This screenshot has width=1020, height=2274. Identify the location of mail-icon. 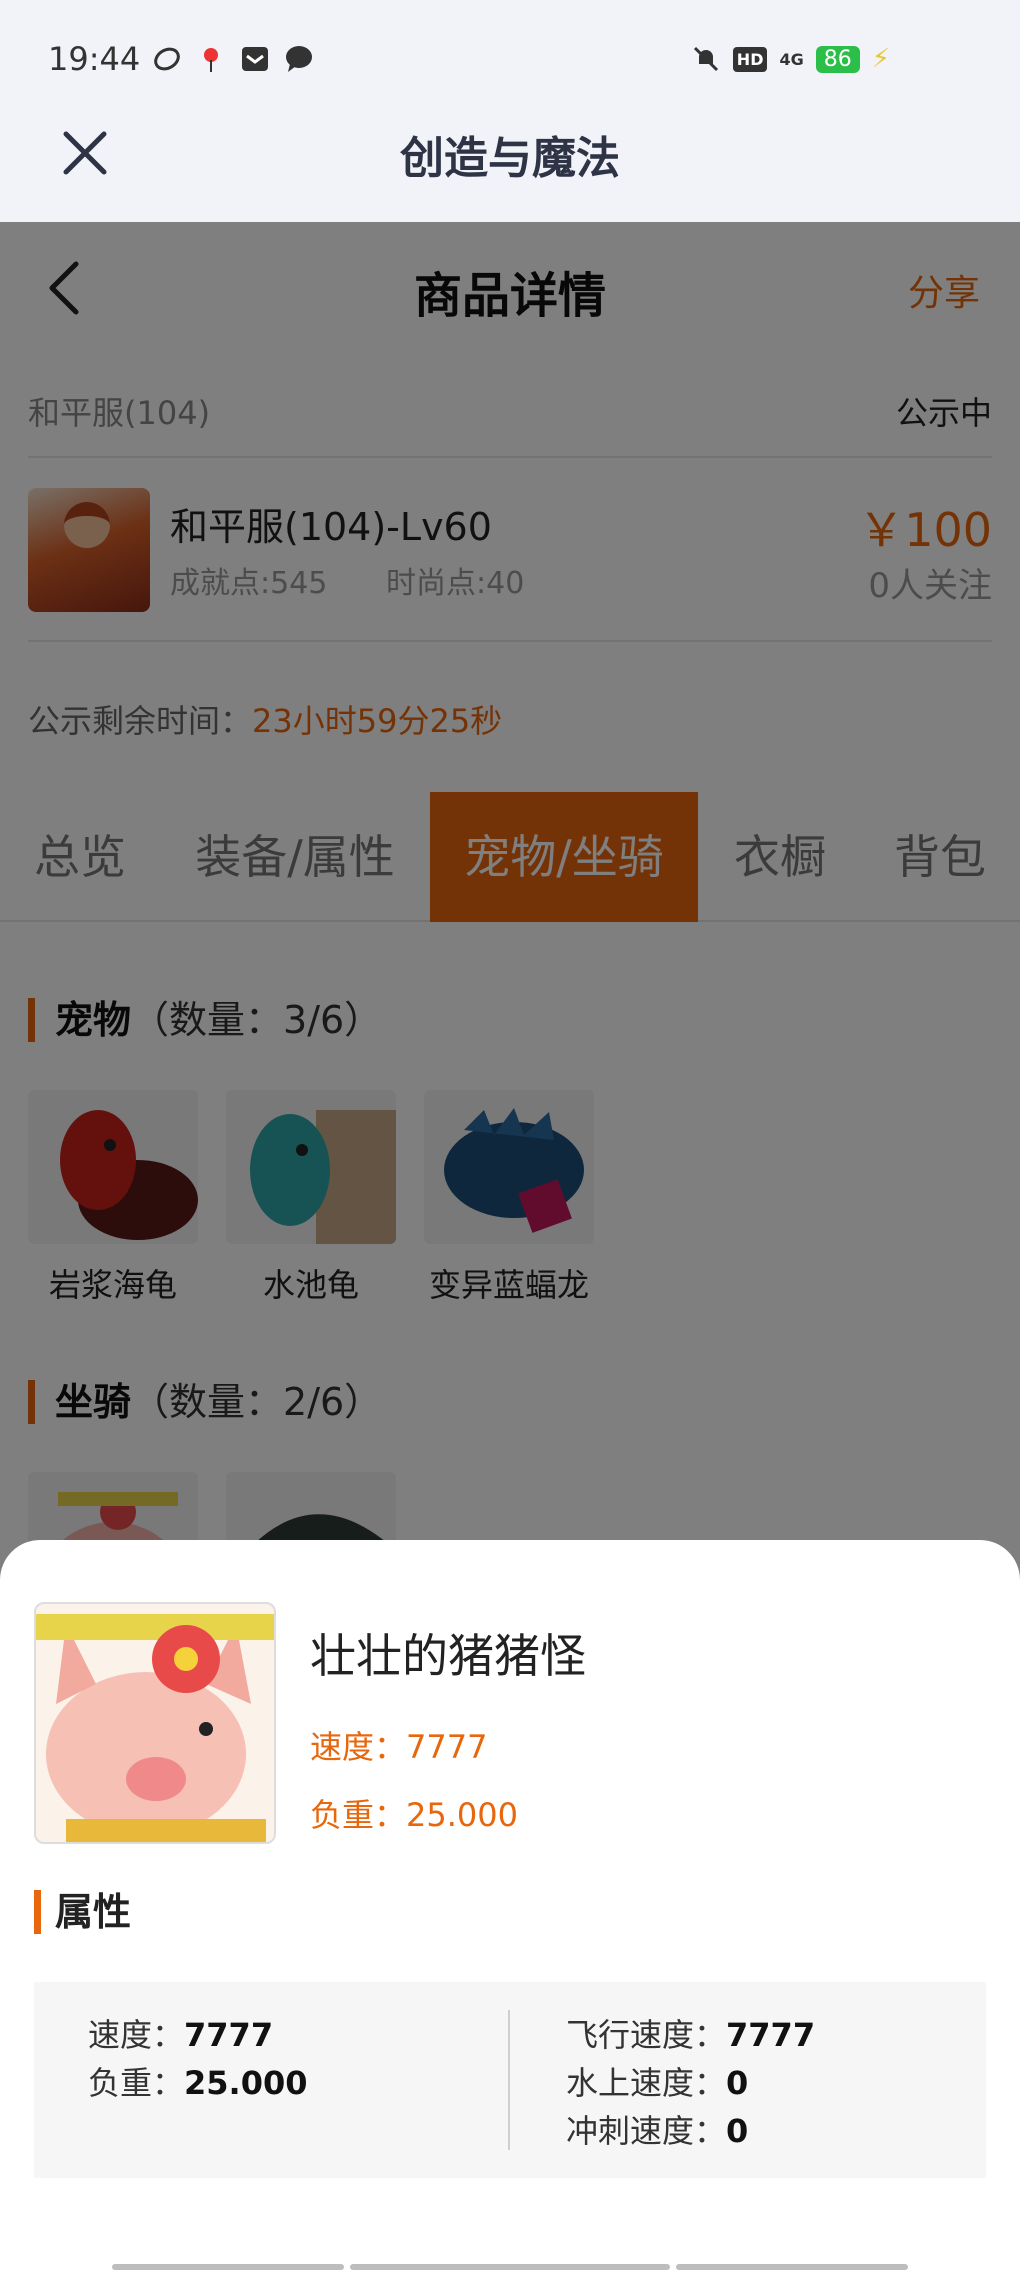
(255, 59).